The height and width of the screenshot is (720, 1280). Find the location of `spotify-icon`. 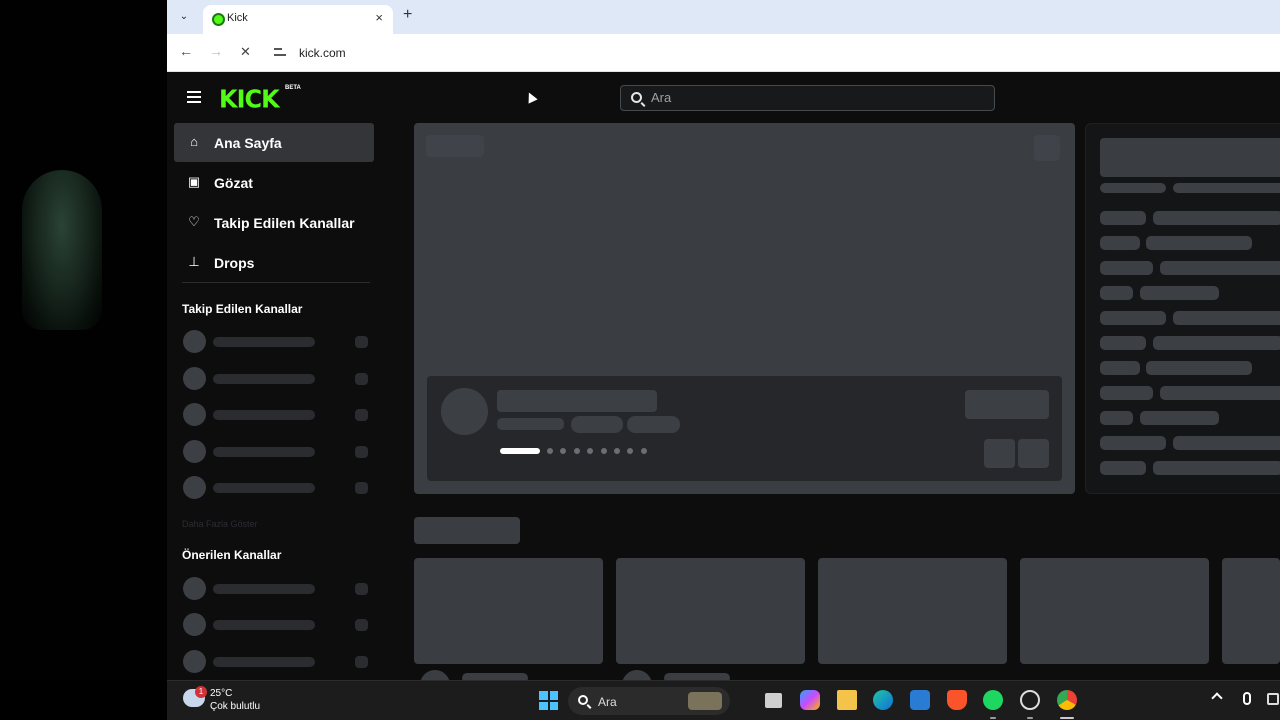

spotify-icon is located at coordinates (993, 700).